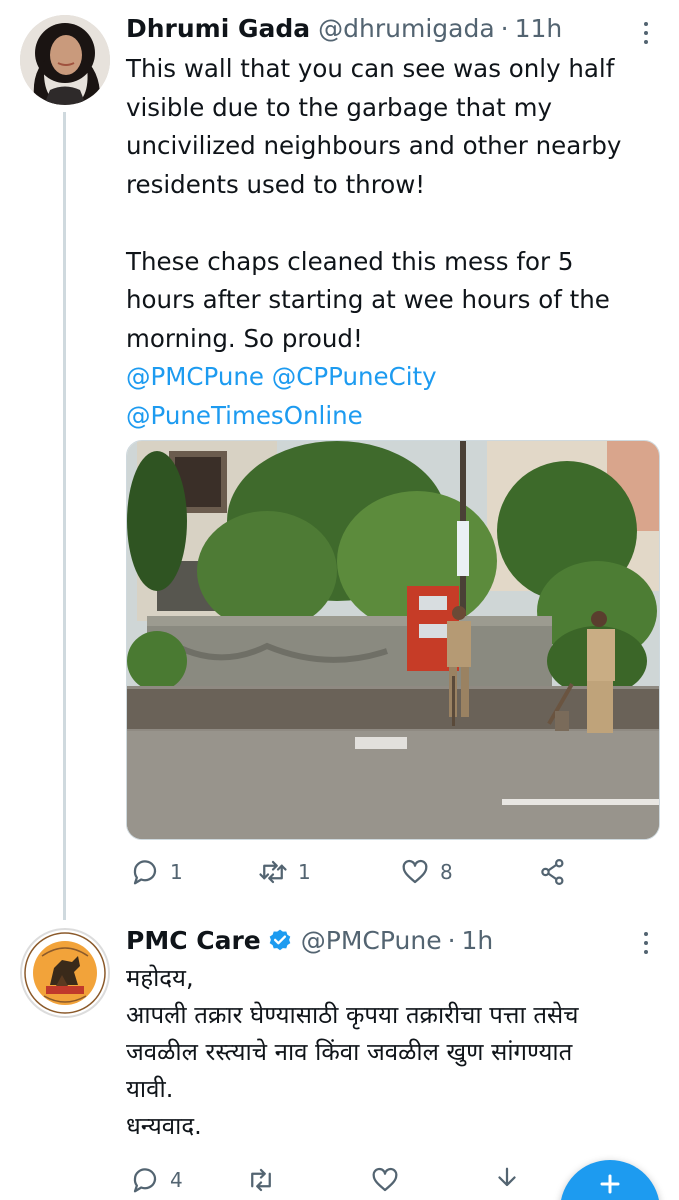  Describe the element at coordinates (276, 184) in the screenshot. I see `tweet-text-line: residents used to throw!` at that location.